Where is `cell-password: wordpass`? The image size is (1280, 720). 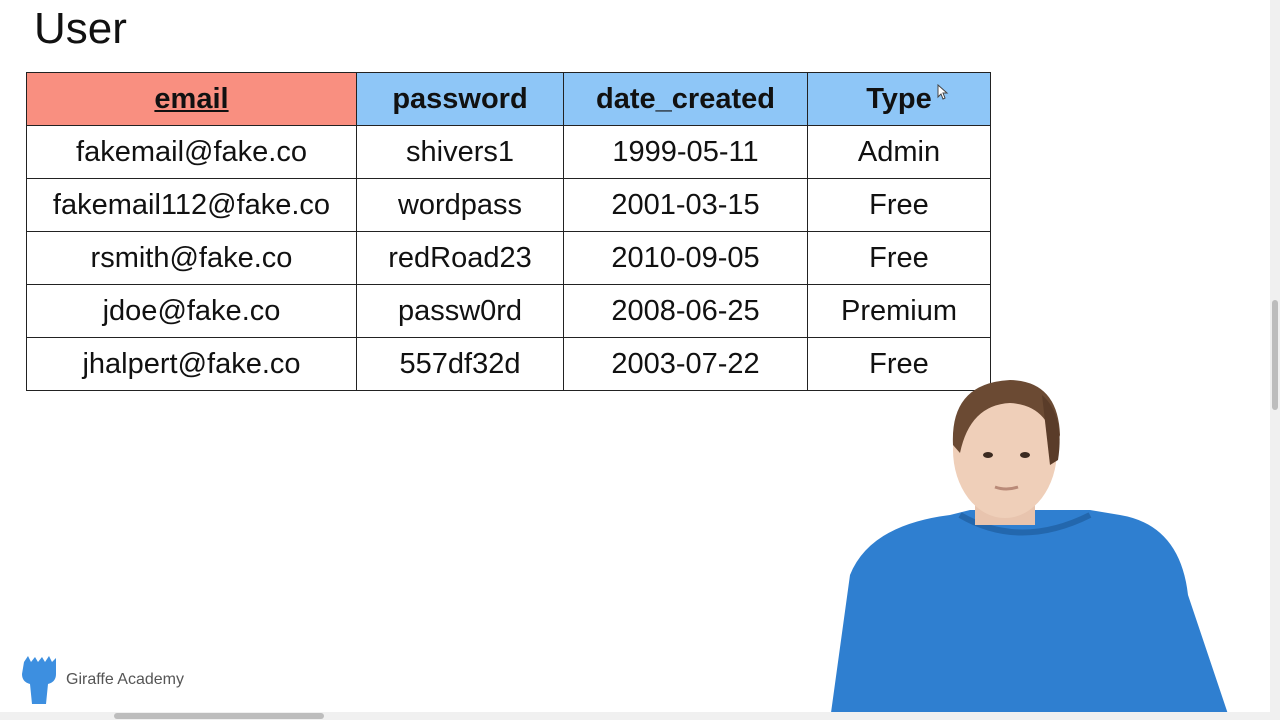
cell-password: wordpass is located at coordinates (460, 205).